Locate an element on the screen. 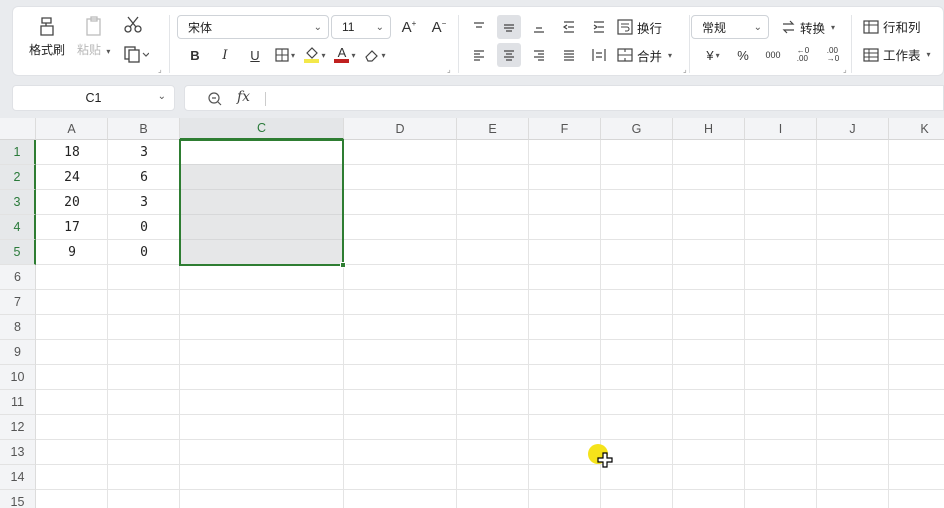  number-dialog-launcher: ⌟ is located at coordinates (845, 69).